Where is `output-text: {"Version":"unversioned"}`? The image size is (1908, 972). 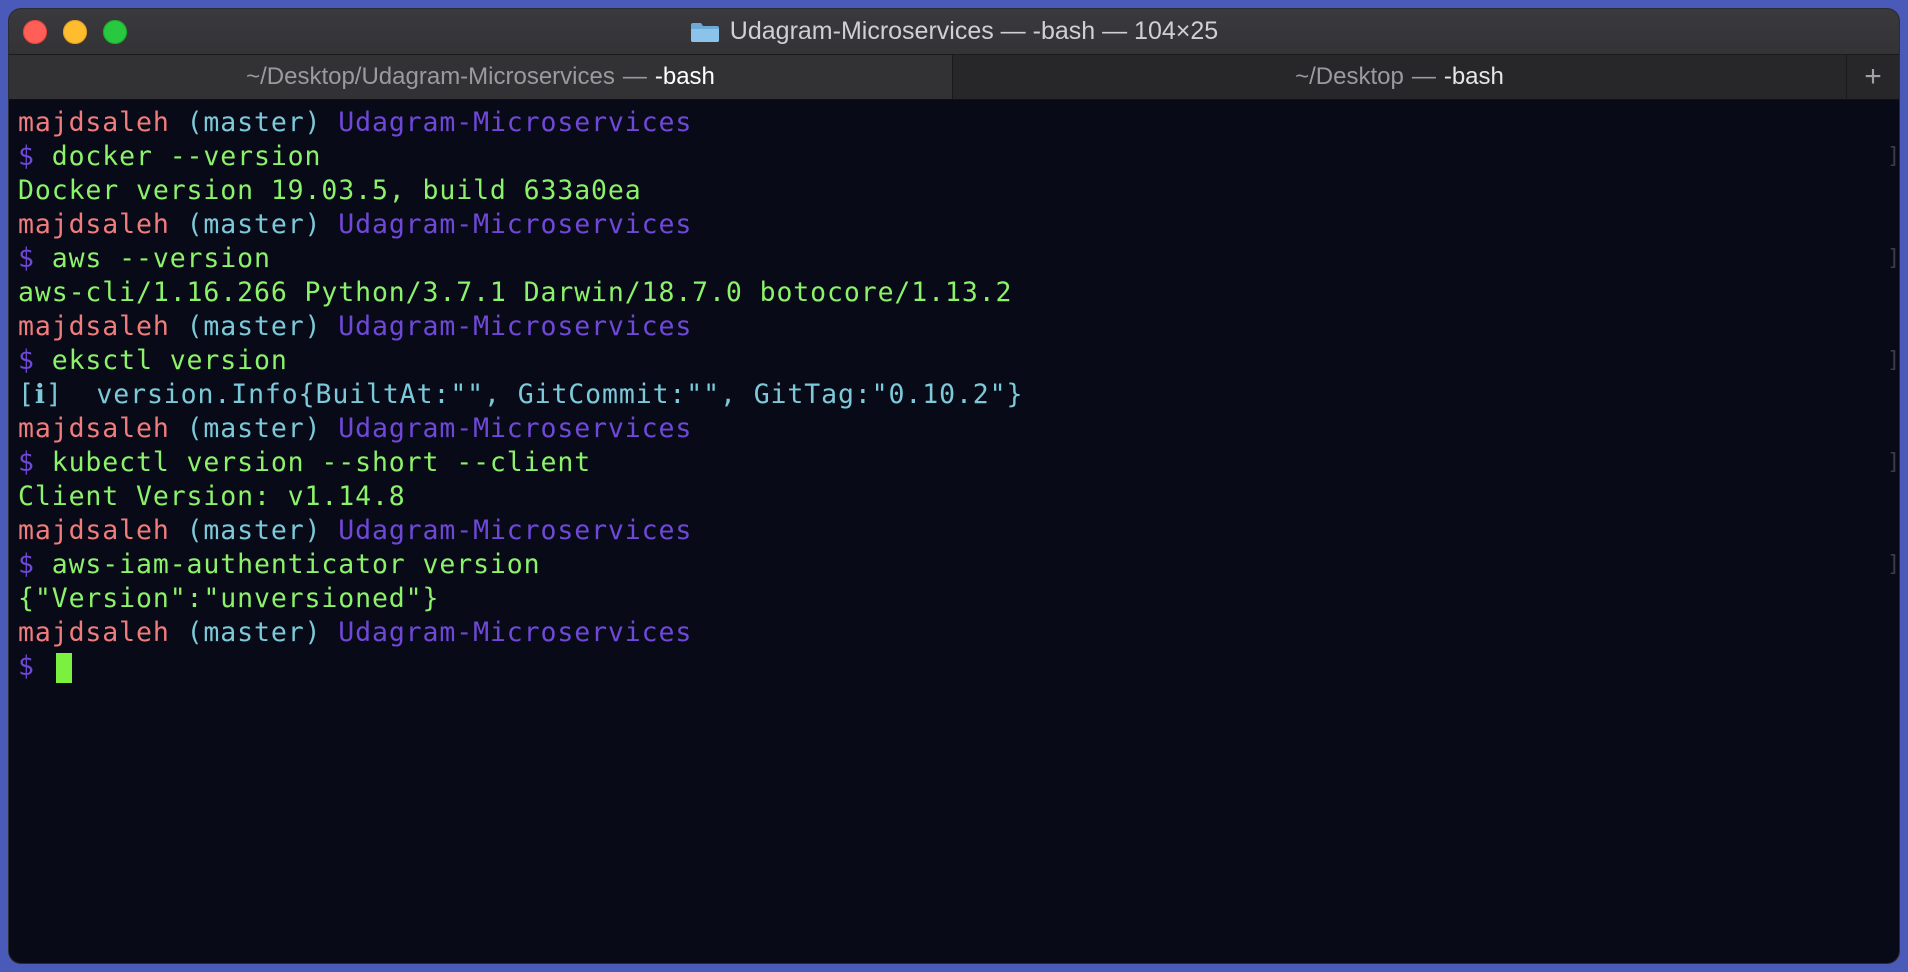 output-text: {"Version":"unversioned"} is located at coordinates (229, 598).